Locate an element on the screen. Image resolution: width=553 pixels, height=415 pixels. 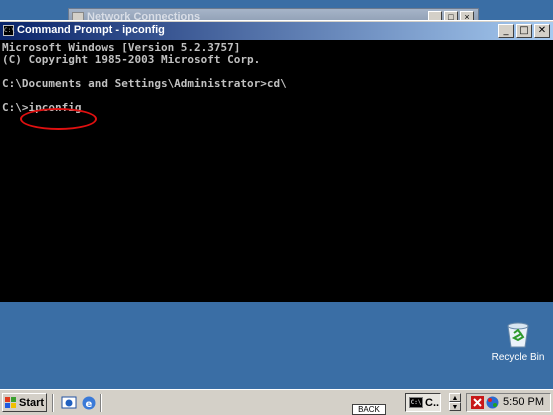
network-status-icon is located at coordinates (492, 402).